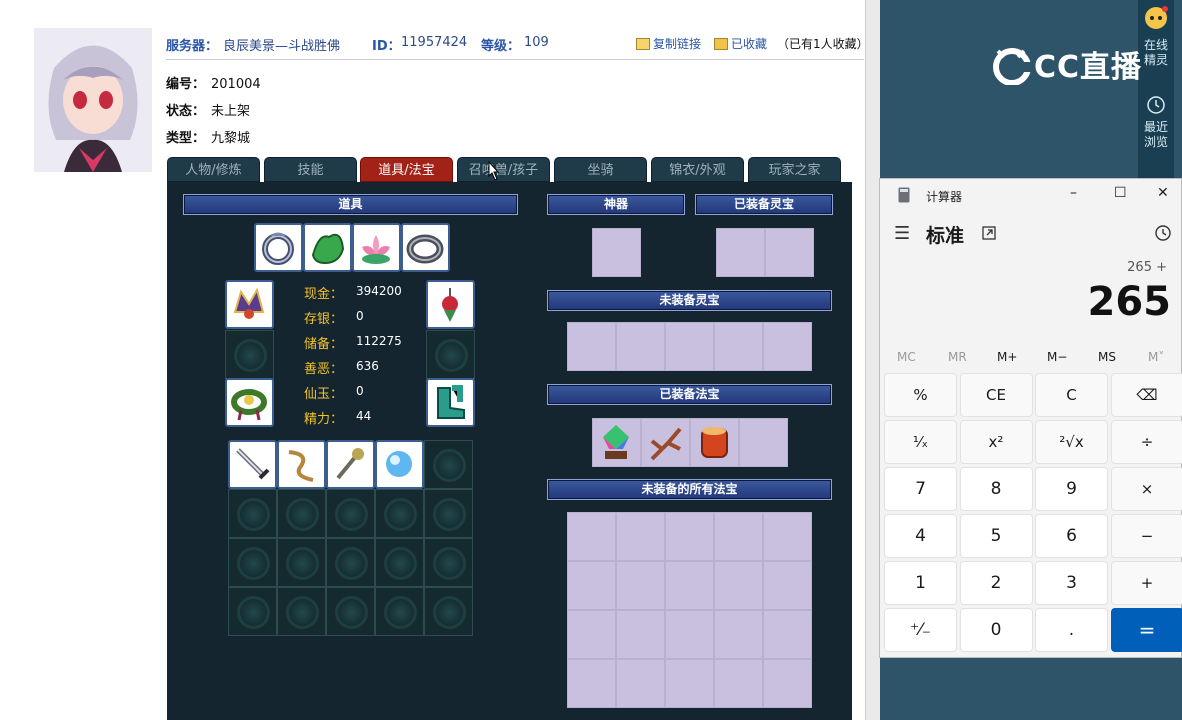 The image size is (1182, 720). Describe the element at coordinates (996, 583) in the screenshot. I see `digit-2-button: 2` at that location.